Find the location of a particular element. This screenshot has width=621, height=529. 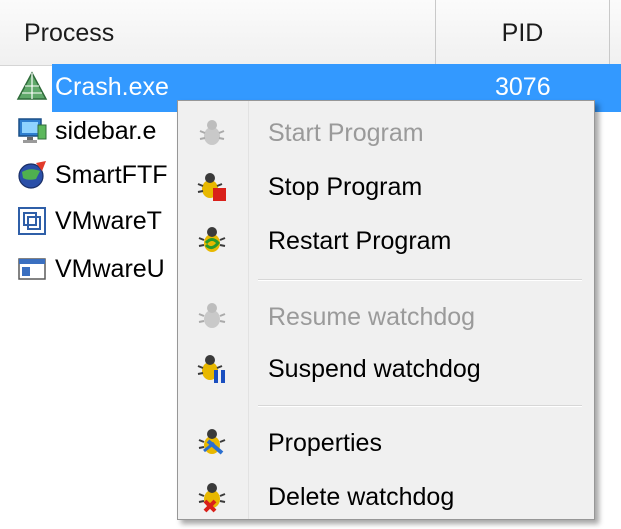

menu-item-label: Restart Program is located at coordinates (360, 241).